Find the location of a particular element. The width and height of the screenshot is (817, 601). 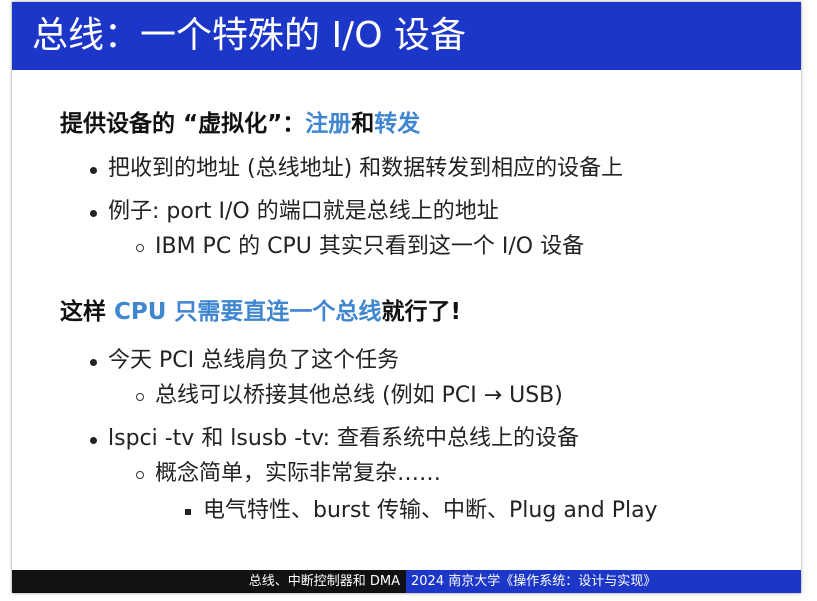

list-item: lspci -tv 和 lsusb -tv: 查看系统中总线上的设备 is located at coordinates (335, 439).